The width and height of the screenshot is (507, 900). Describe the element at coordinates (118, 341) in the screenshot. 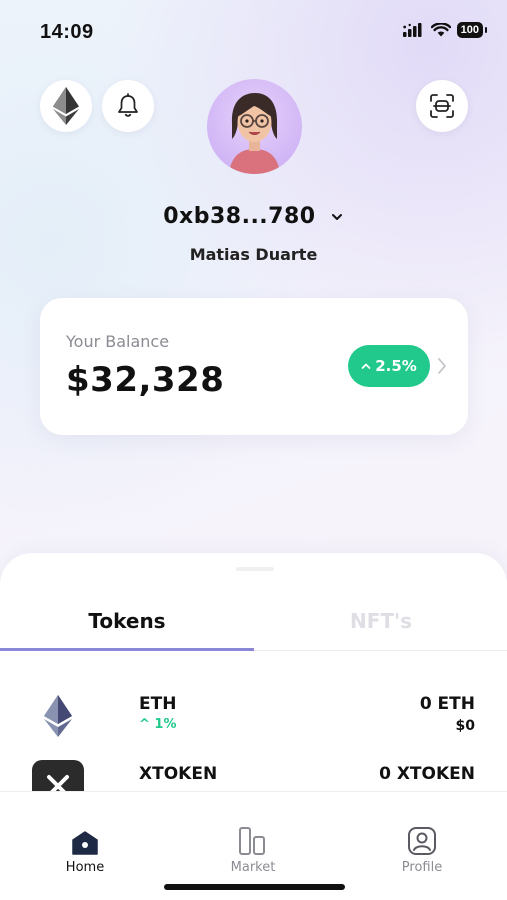

I see `balance-label: Your Balance` at that location.